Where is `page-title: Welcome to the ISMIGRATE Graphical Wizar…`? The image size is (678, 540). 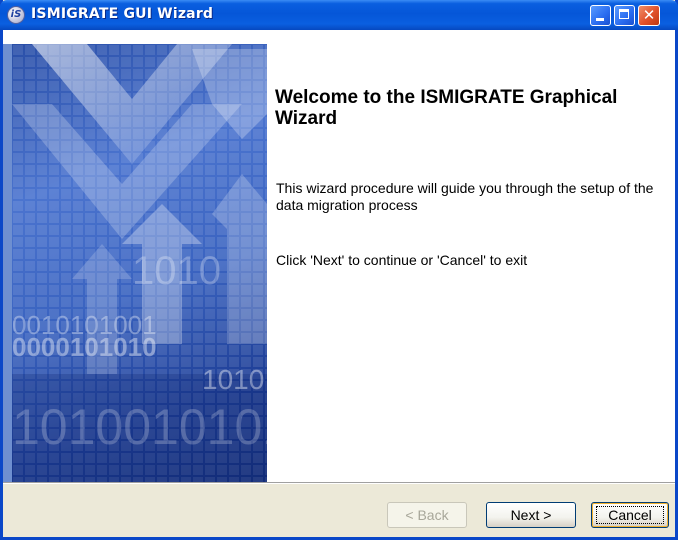
page-title: Welcome to the ISMIGRATE Graphical Wizar… is located at coordinates (446, 108).